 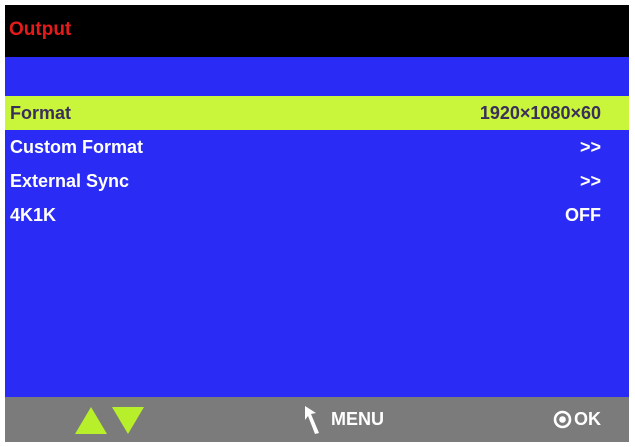 I want to click on title-bar: Output, so click(x=317, y=31).